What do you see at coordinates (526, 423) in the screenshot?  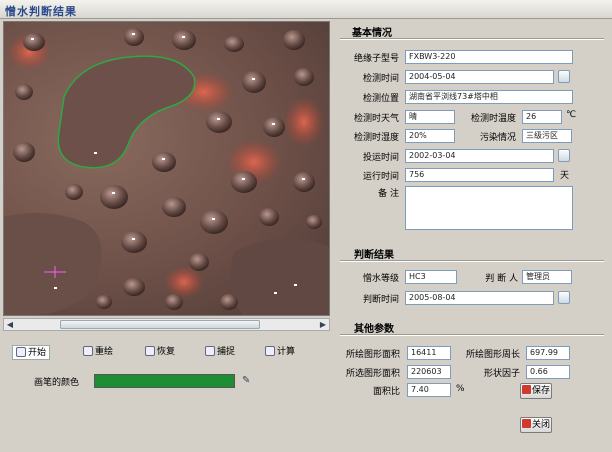 I see `close-icon` at bounding box center [526, 423].